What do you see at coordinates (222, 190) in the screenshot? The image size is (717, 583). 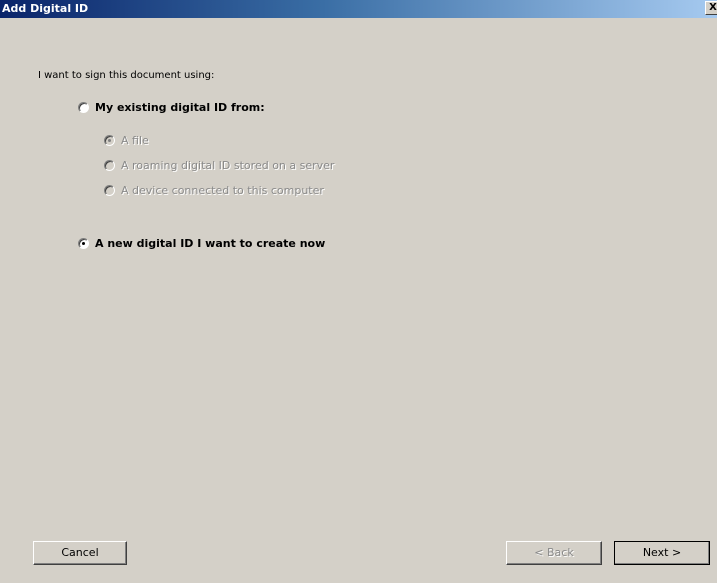 I see `radio-device-connected-label: A device connected to this computer` at bounding box center [222, 190].